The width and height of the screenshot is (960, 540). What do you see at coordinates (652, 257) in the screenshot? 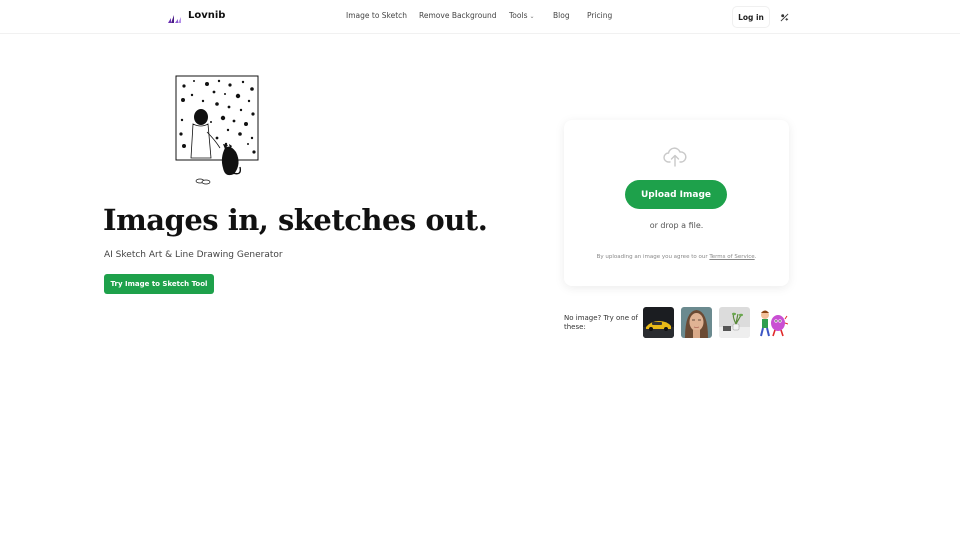
I see `terms-prefix: By uploading an image you agree to our` at bounding box center [652, 257].